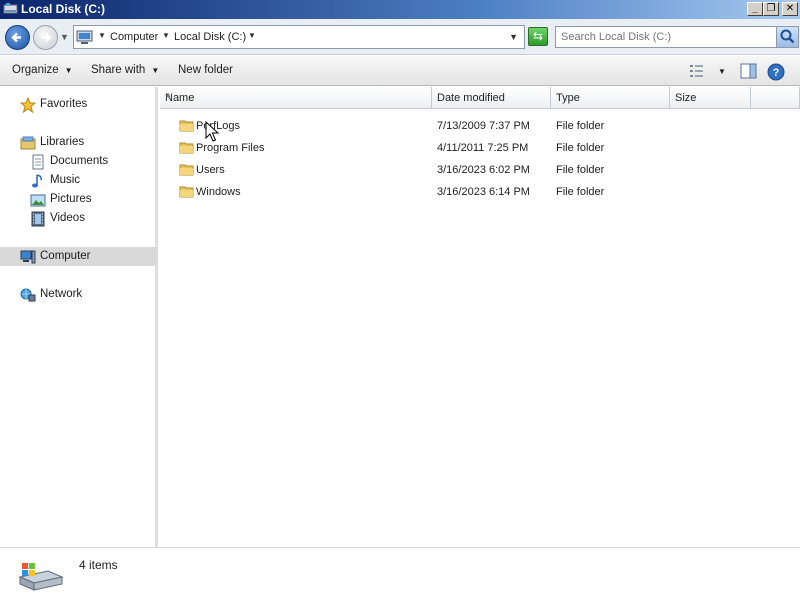 The width and height of the screenshot is (800, 600). Describe the element at coordinates (63, 9) in the screenshot. I see `window-title: Local Disk (C:)` at that location.